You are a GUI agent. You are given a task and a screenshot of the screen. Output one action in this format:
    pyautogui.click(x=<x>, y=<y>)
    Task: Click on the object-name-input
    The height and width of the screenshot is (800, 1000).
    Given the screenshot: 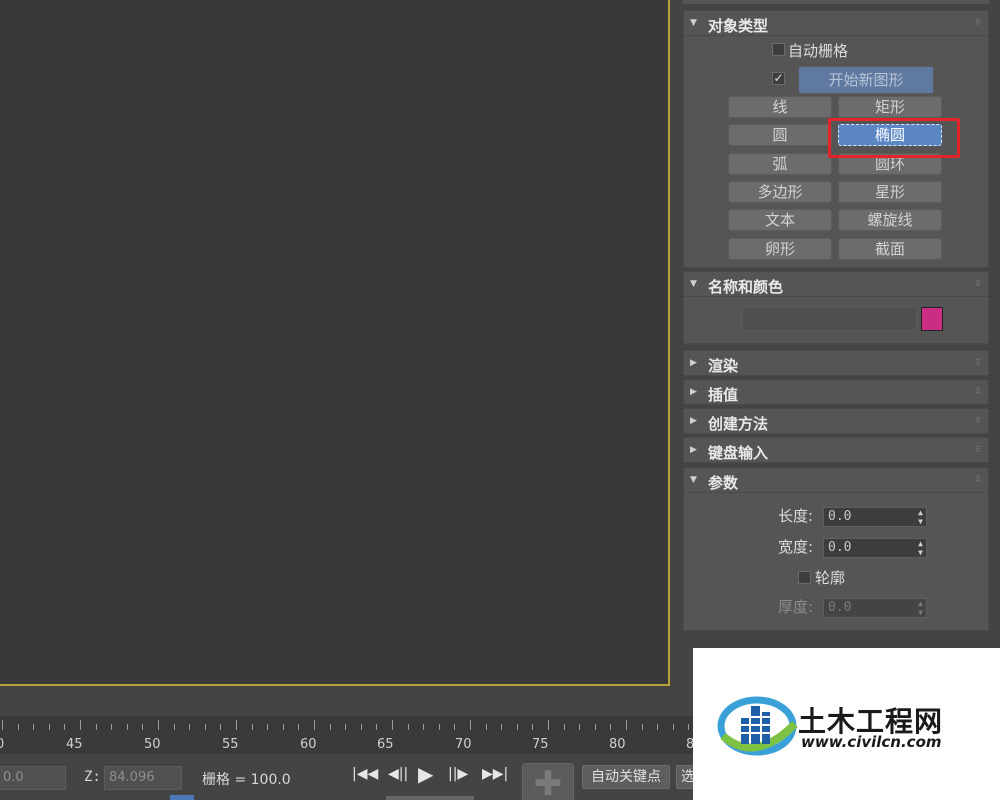 What is the action you would take?
    pyautogui.click(x=829, y=319)
    